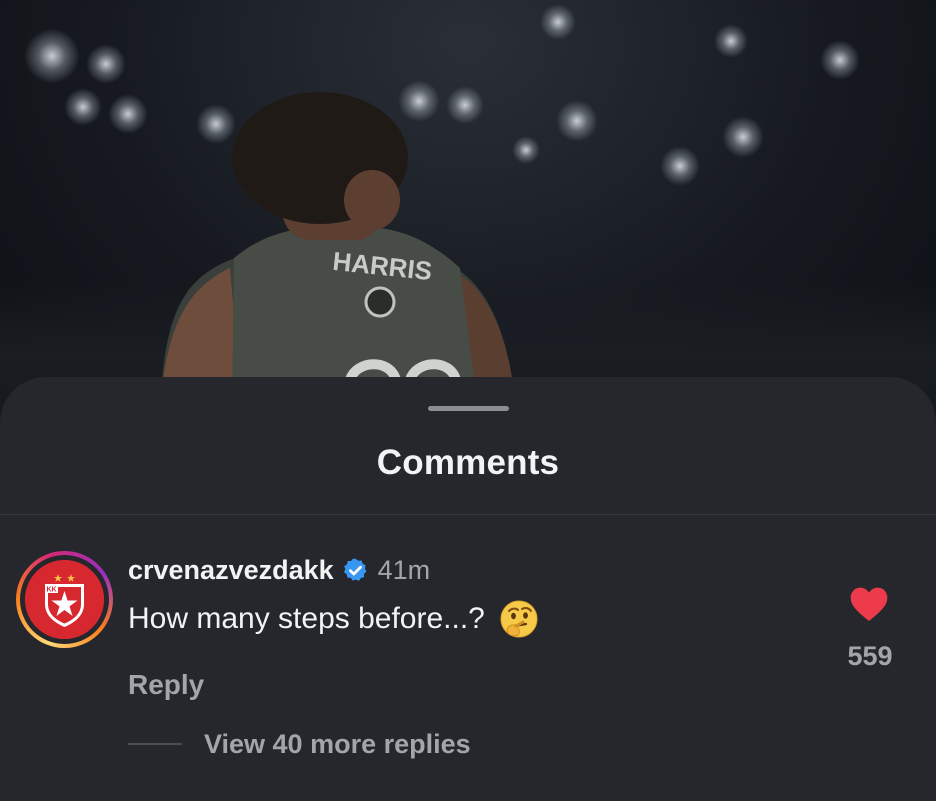 The height and width of the screenshot is (801, 936). What do you see at coordinates (869, 604) in the screenshot?
I see `heart-icon` at bounding box center [869, 604].